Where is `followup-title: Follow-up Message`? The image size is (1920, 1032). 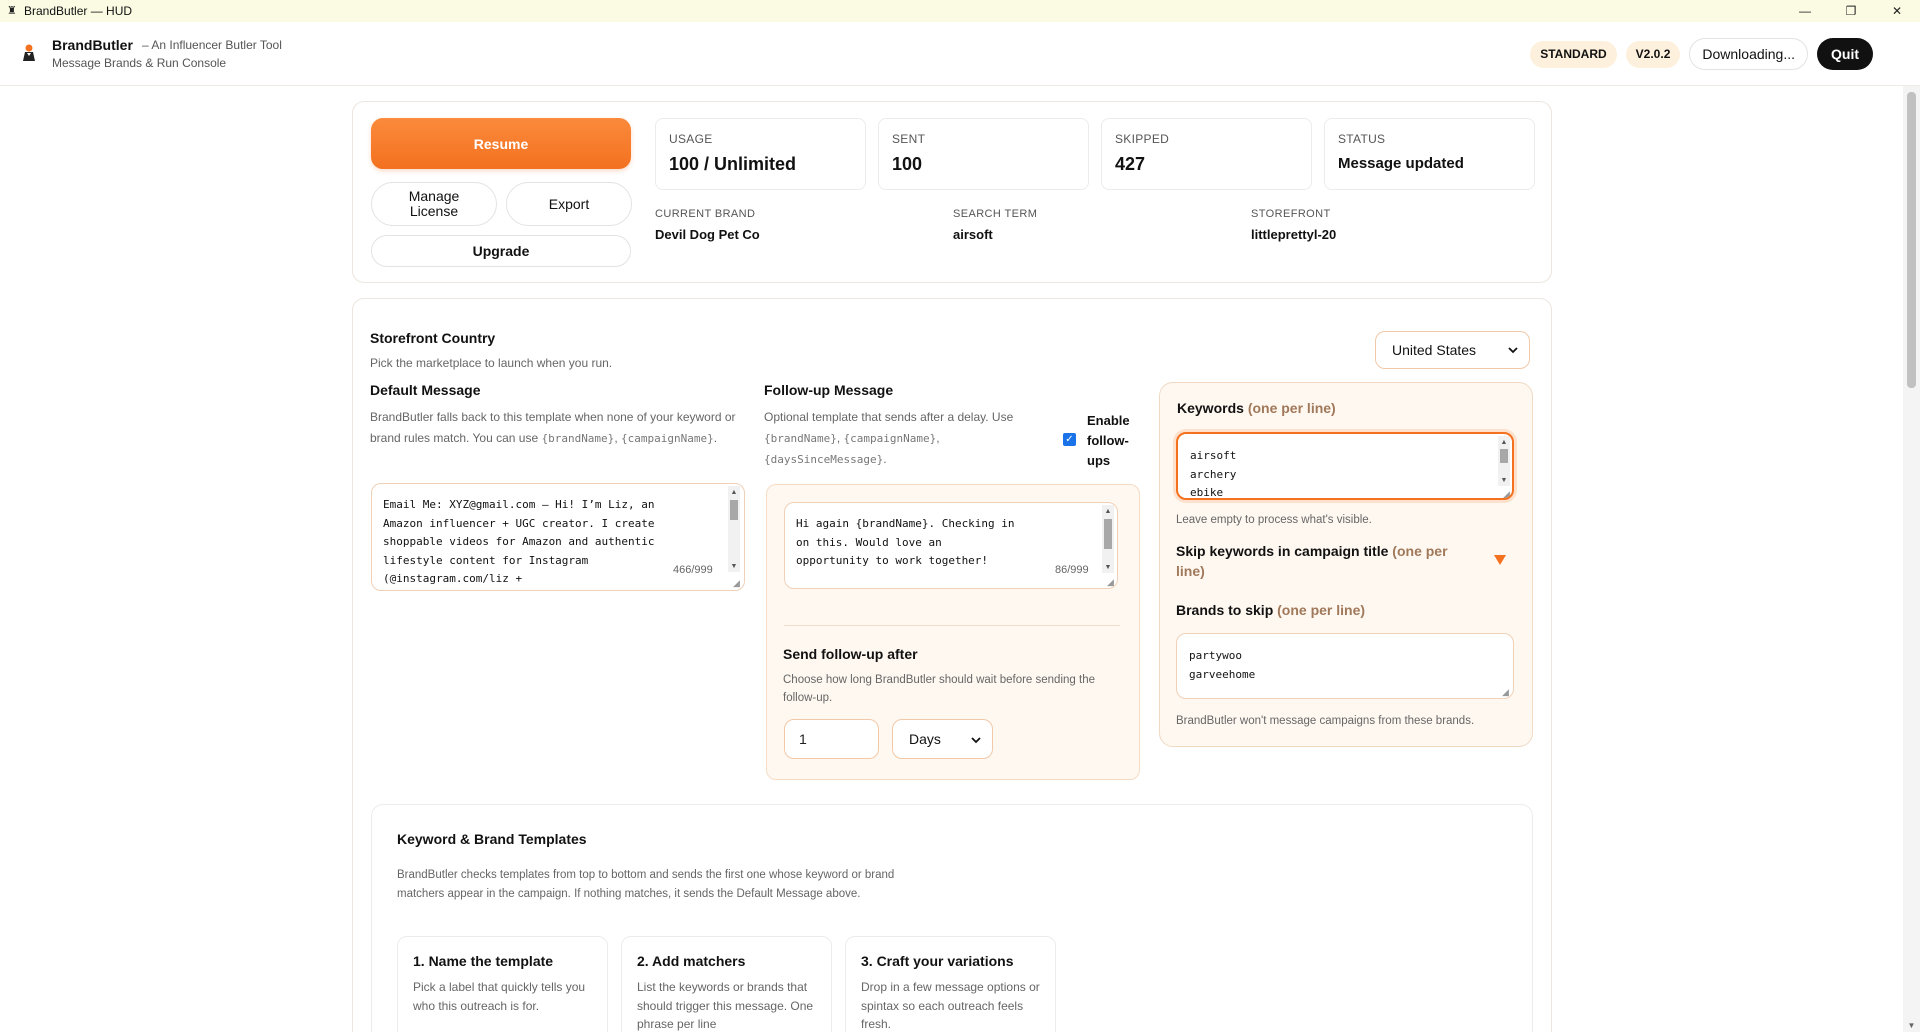
followup-title: Follow-up Message is located at coordinates (829, 390).